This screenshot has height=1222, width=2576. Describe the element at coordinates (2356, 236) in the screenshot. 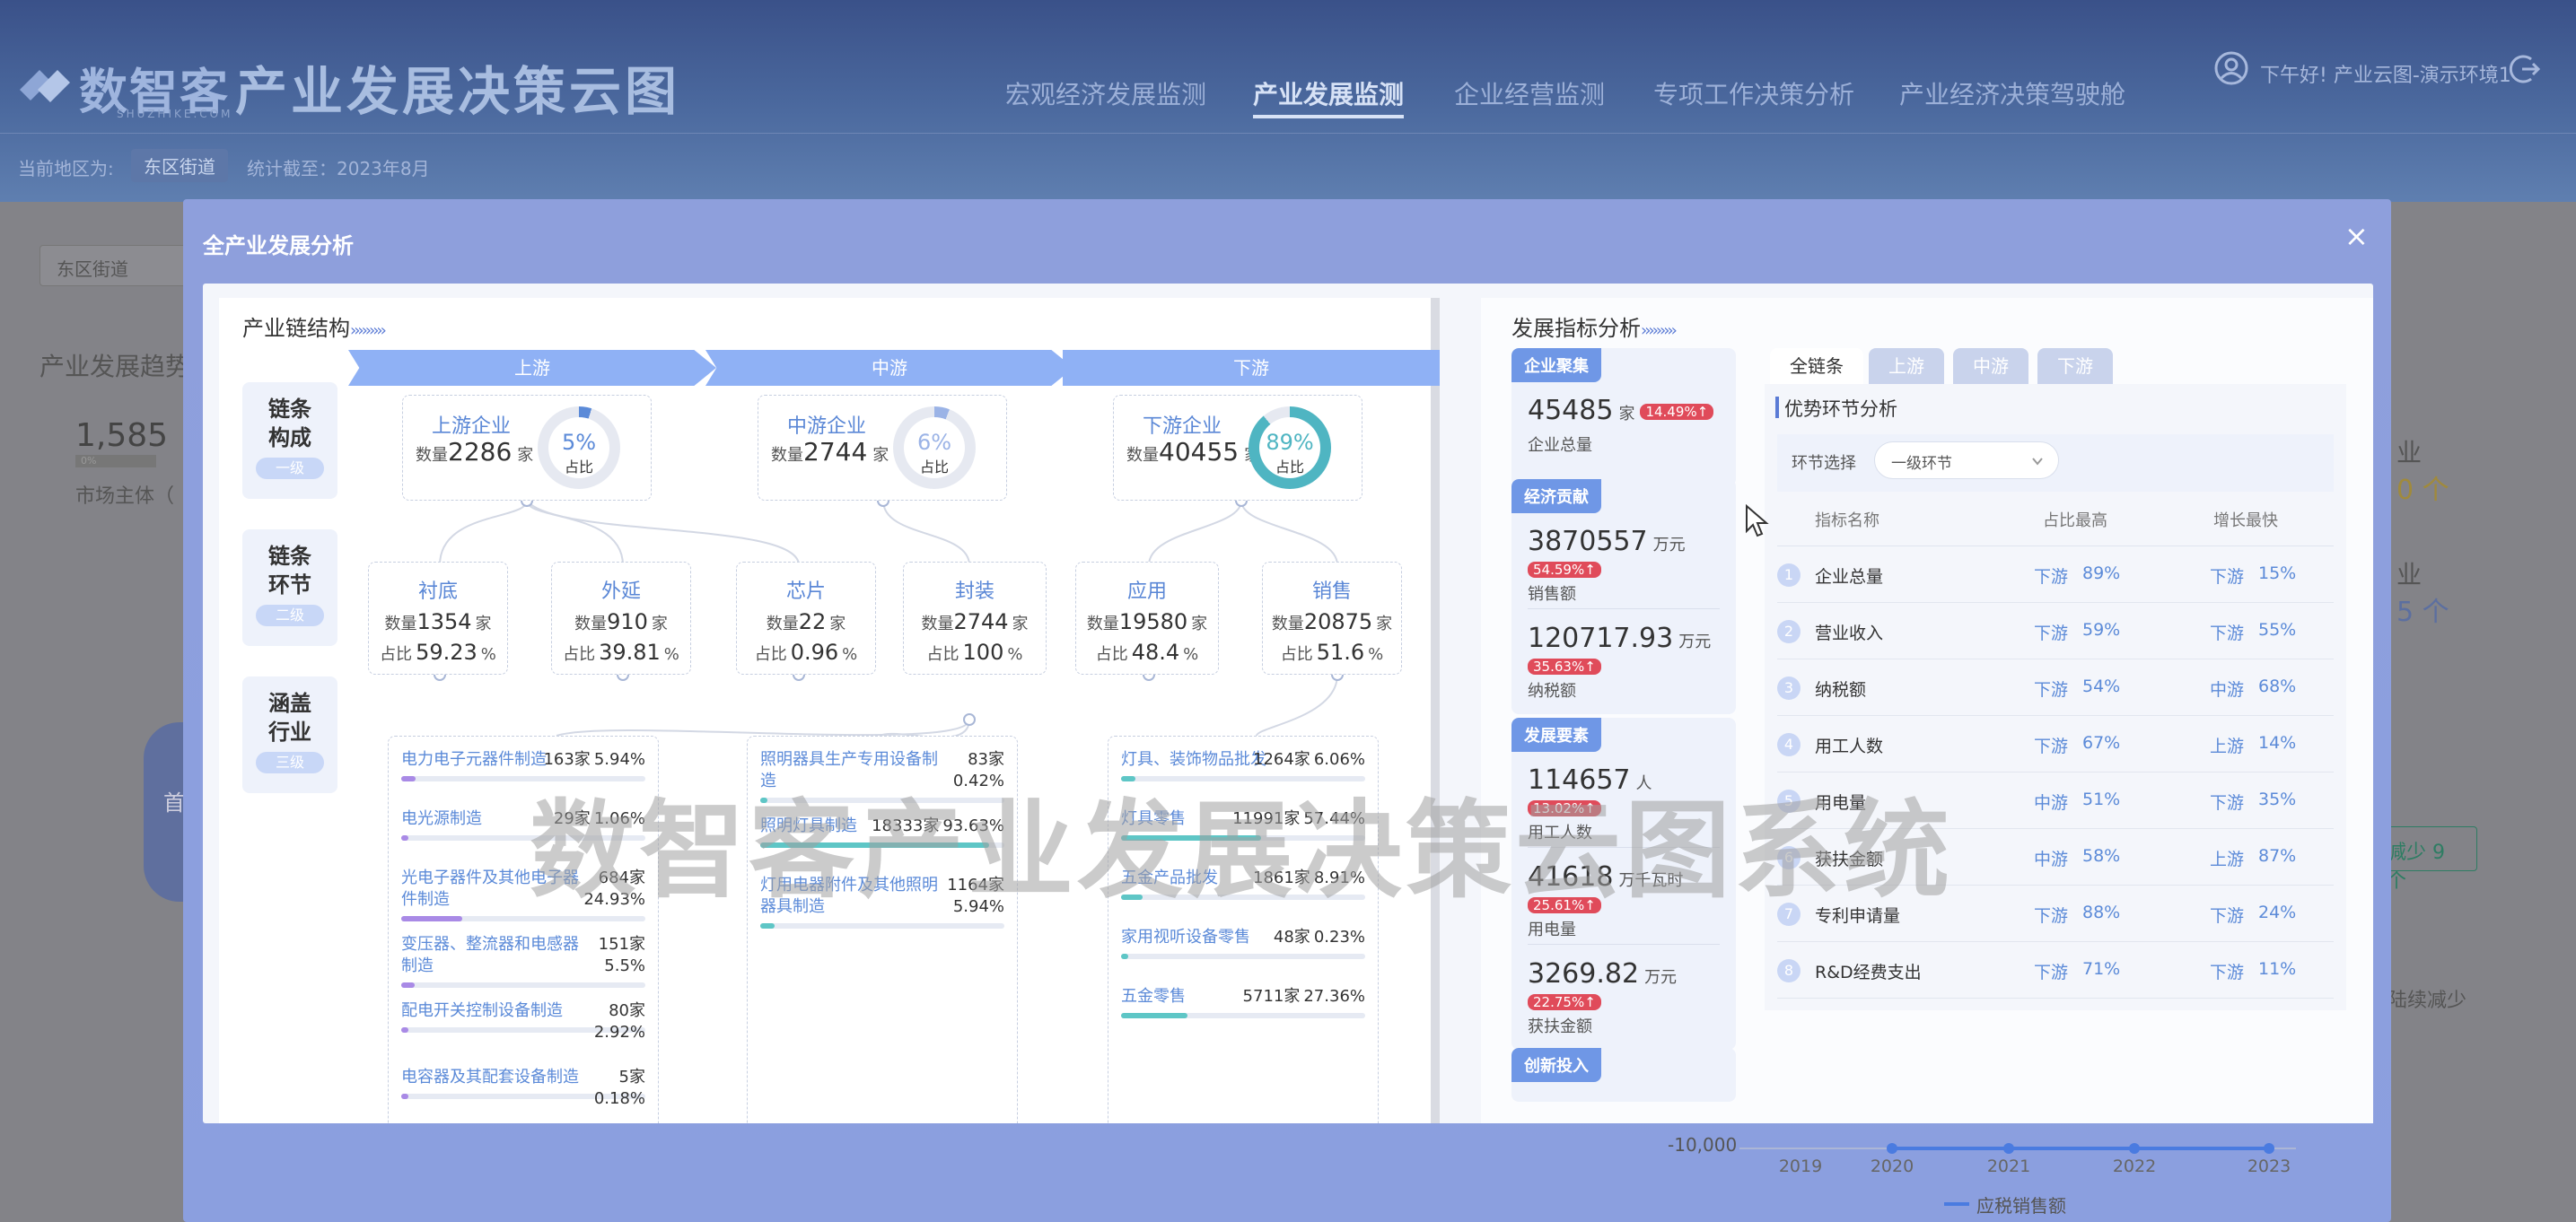

I see `close-icon: ×` at that location.